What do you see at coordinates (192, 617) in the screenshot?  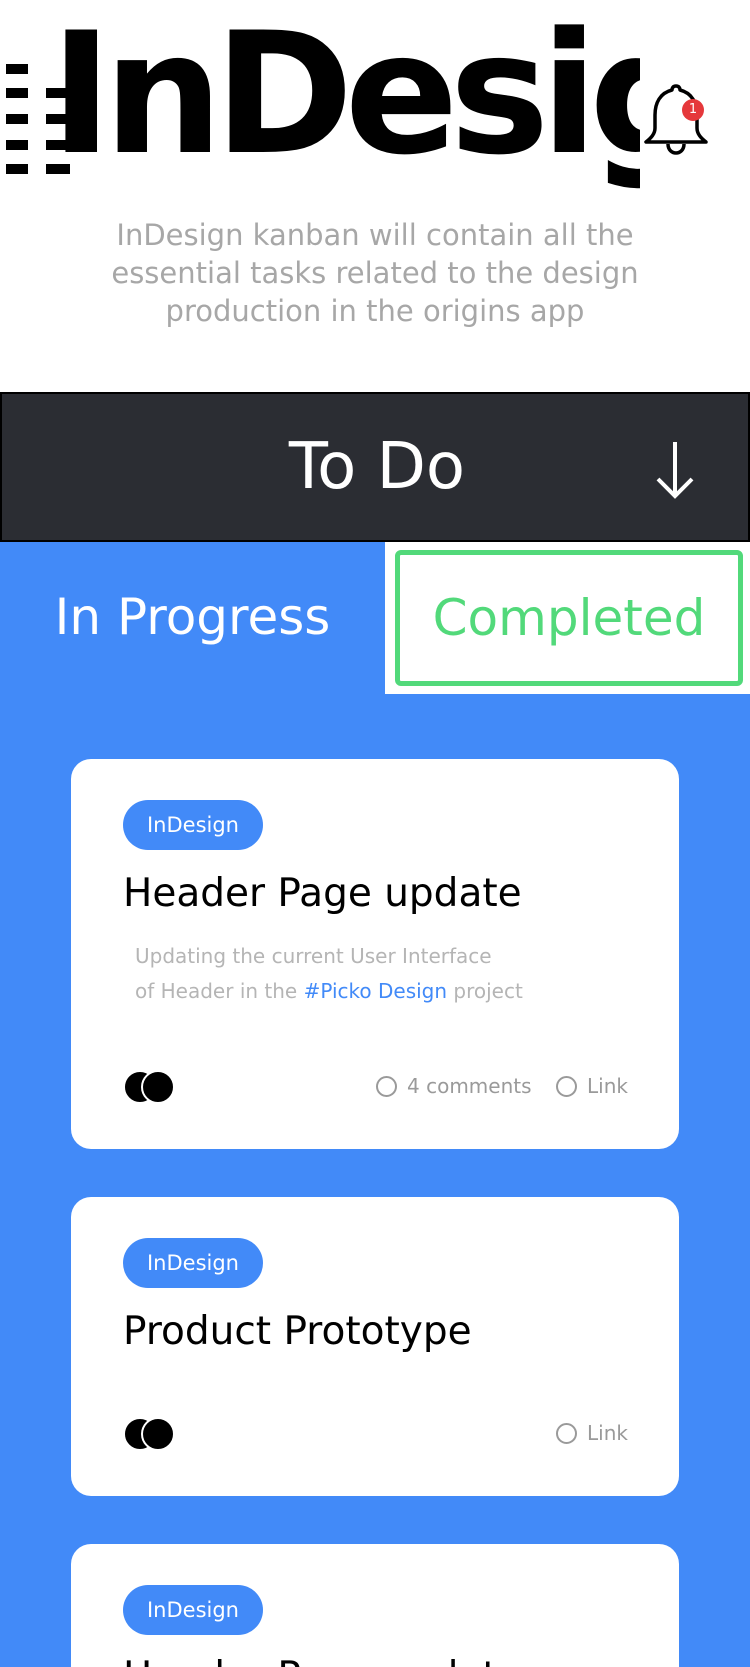 I see `tab-in-progress: In Progress` at bounding box center [192, 617].